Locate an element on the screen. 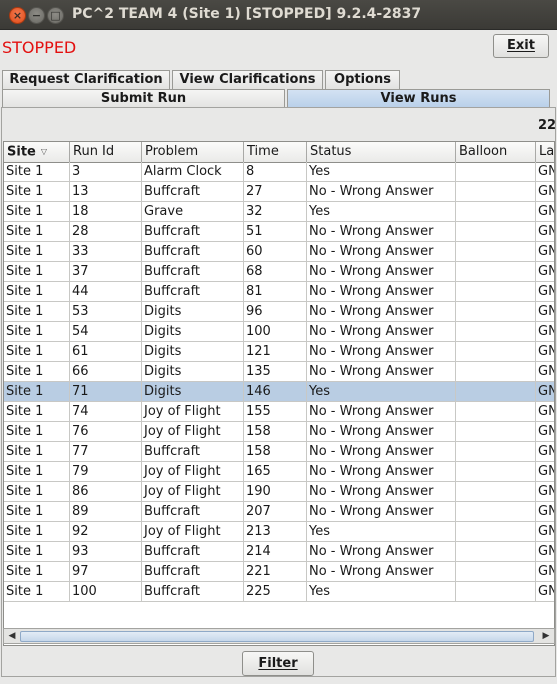  table-row: Site 133Buffcraft60No - Wrong Answer GN is located at coordinates (279, 252).